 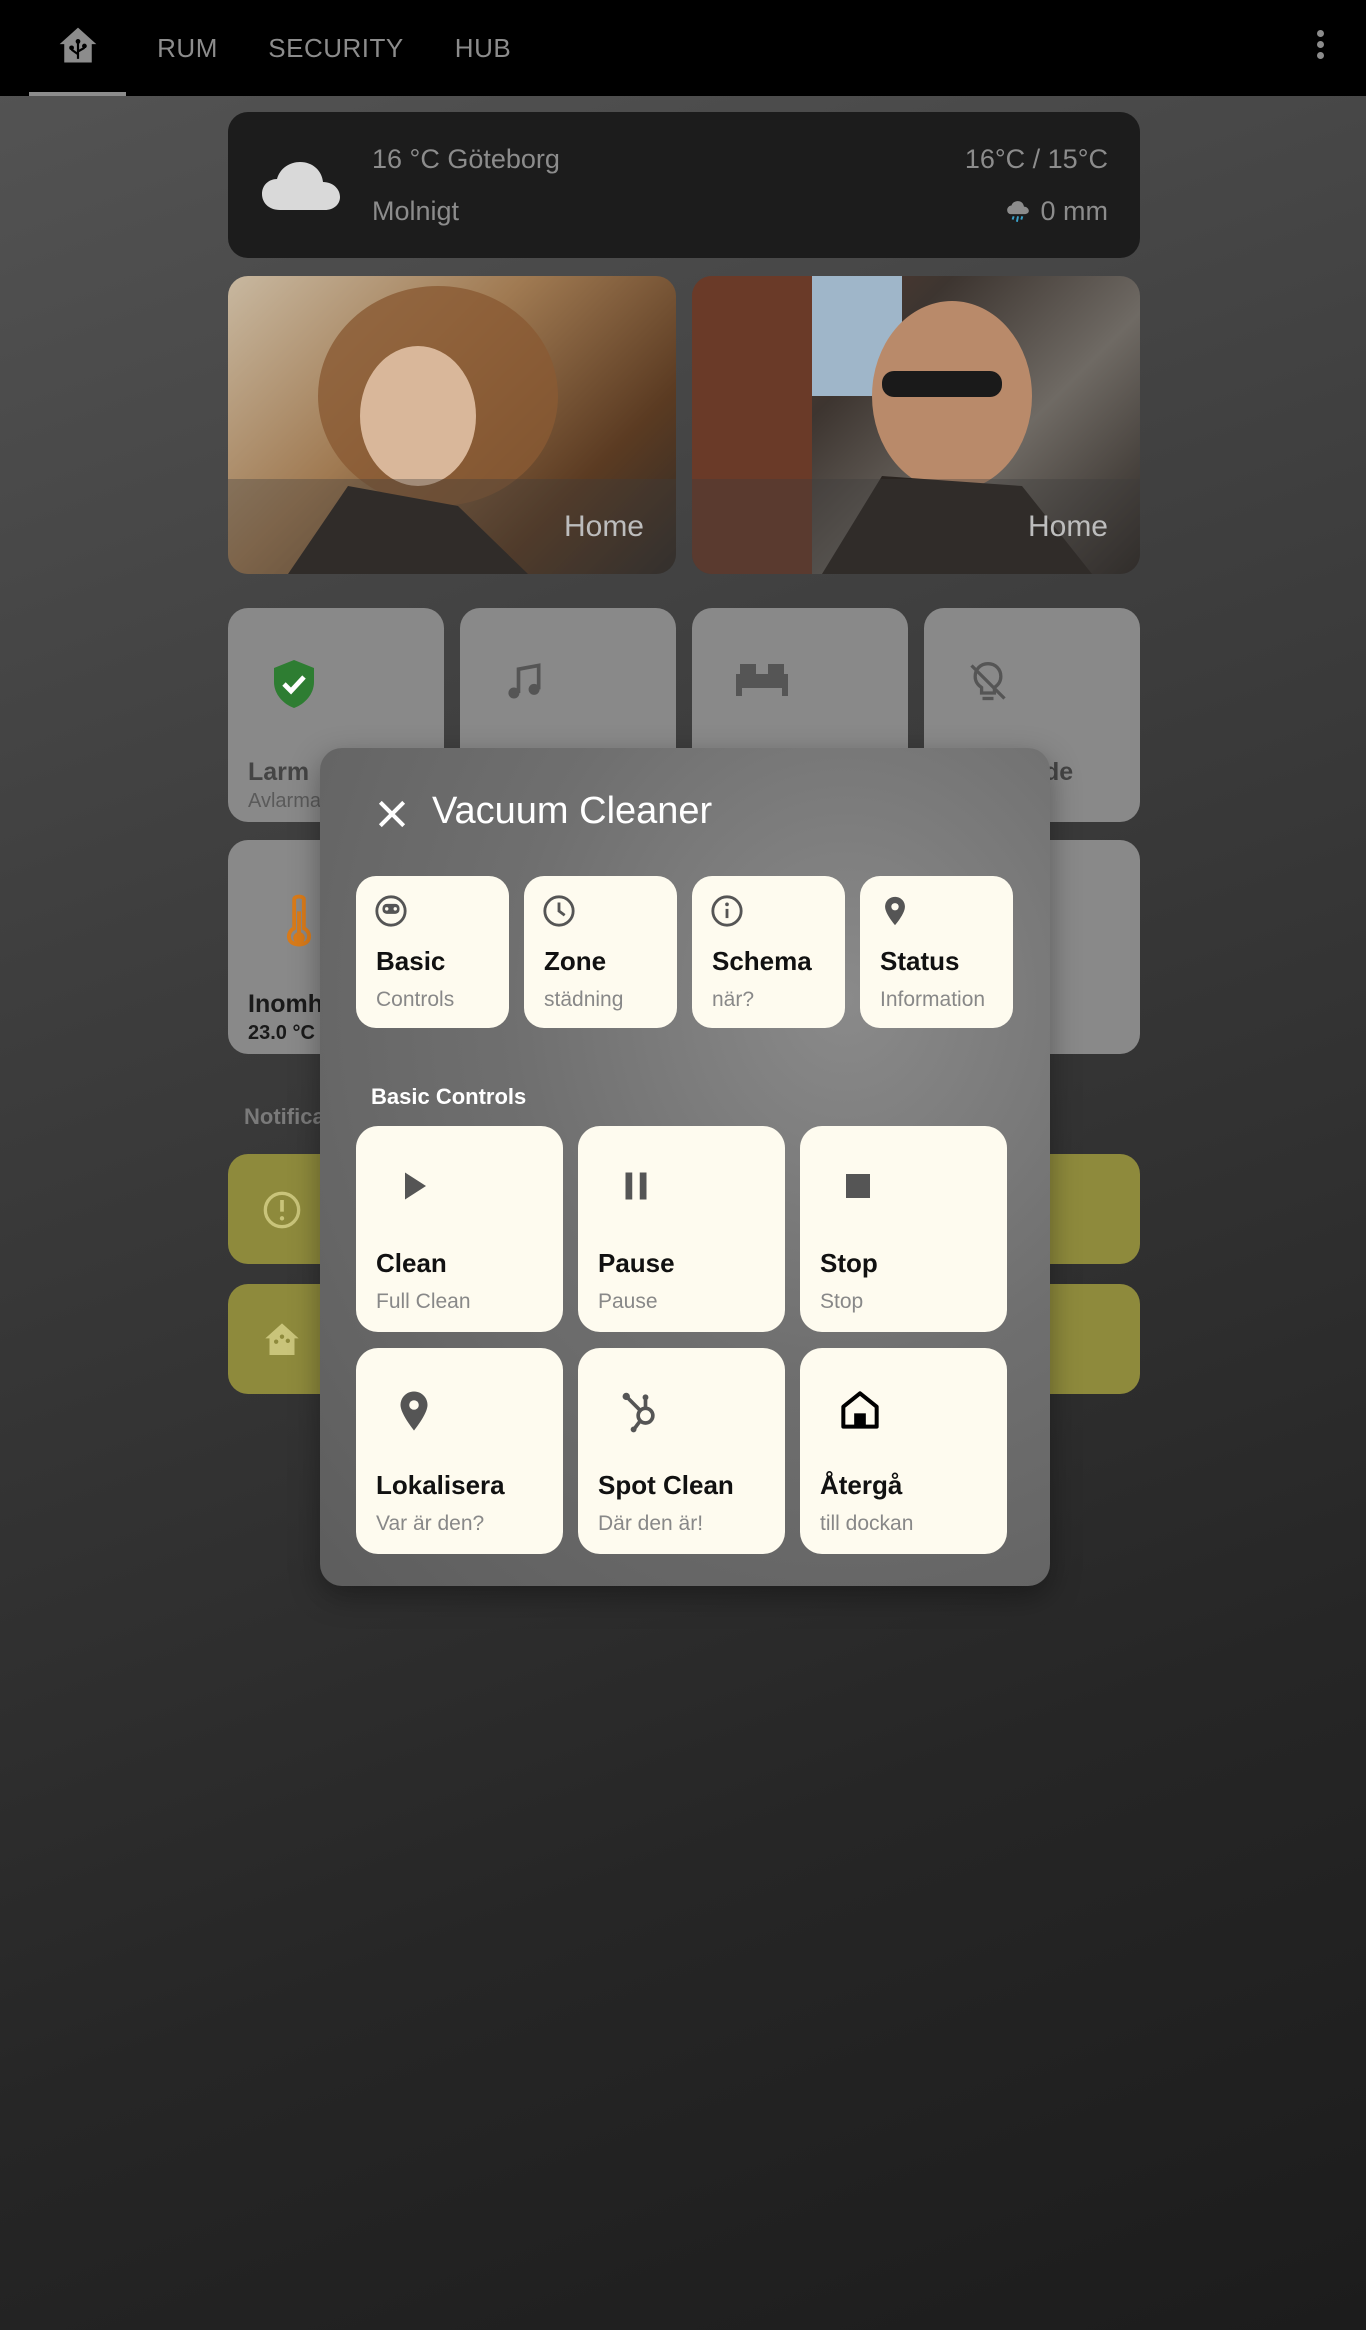 I want to click on control-subtitle: till dockan, so click(x=867, y=1523).